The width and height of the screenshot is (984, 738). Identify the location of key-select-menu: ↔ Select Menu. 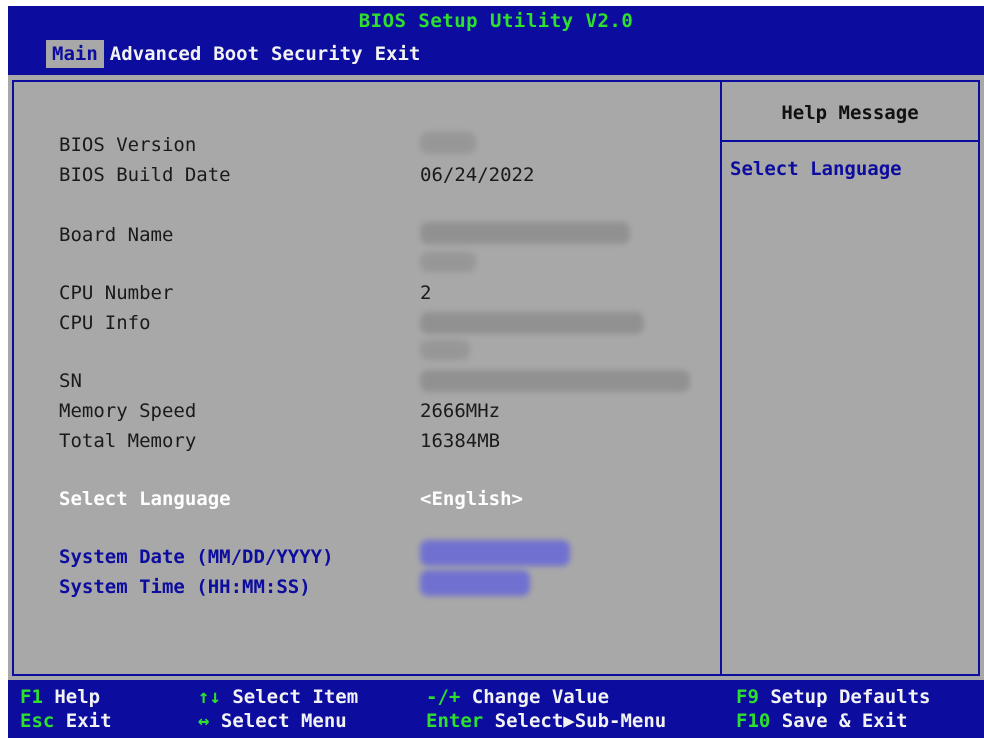
(272, 721).